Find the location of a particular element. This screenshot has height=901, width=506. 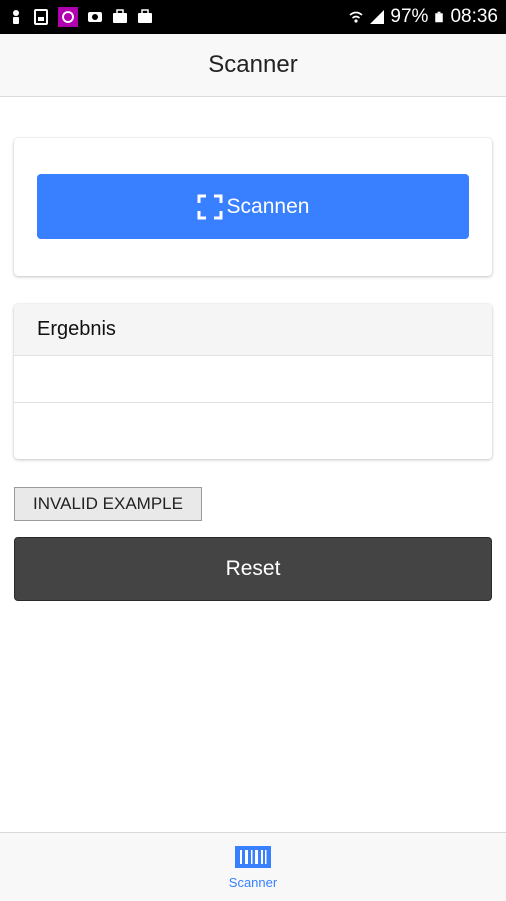

tab-bar: Scanner is located at coordinates (253, 866).